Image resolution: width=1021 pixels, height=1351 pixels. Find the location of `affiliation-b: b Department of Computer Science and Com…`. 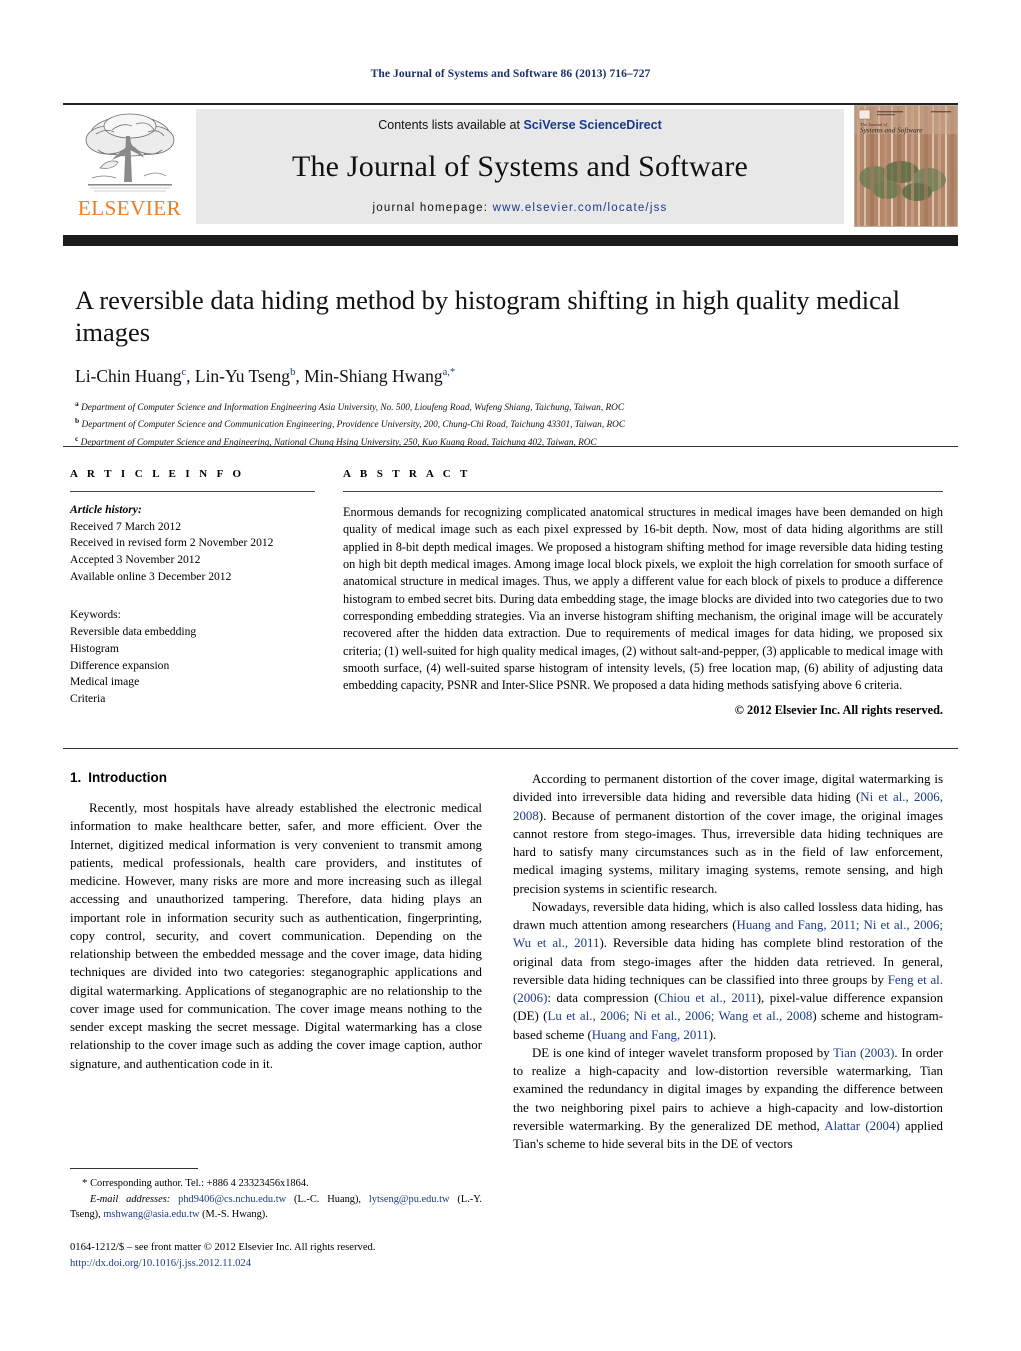

affiliation-b: b Department of Computer Science and Com… is located at coordinates (510, 424).